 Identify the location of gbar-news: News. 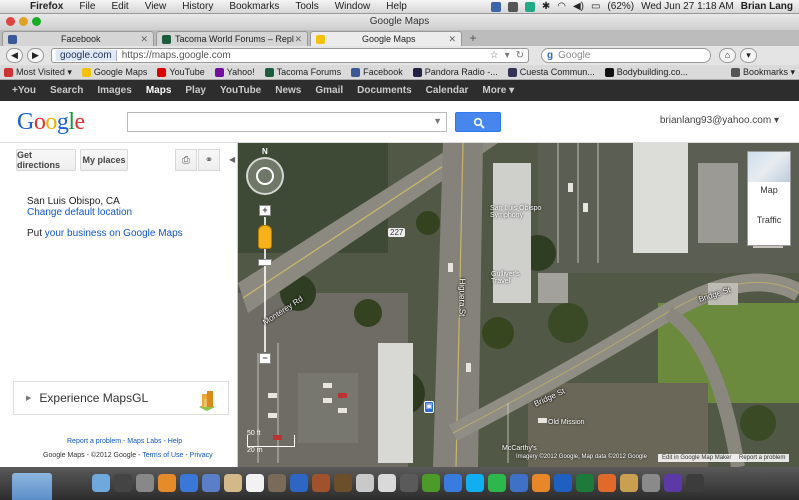
(288, 90).